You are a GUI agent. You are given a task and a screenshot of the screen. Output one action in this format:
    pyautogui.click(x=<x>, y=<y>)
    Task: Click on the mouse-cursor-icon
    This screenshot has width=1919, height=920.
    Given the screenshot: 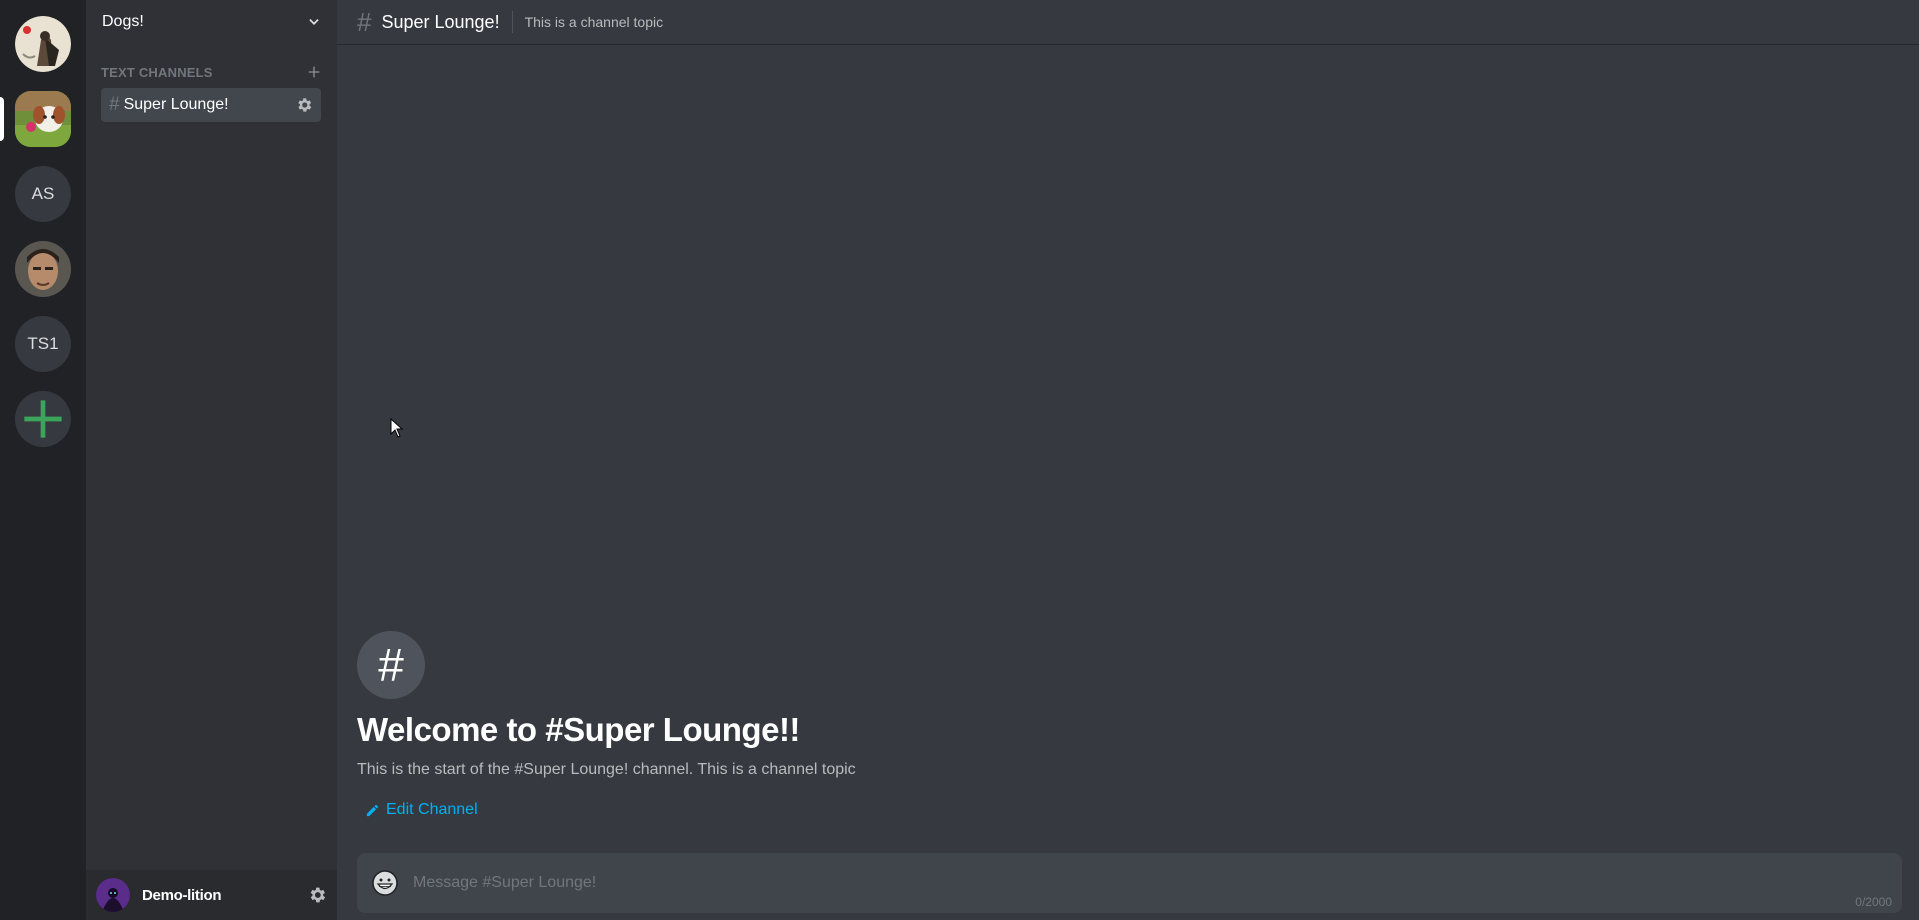 What is the action you would take?
    pyautogui.click(x=397, y=428)
    